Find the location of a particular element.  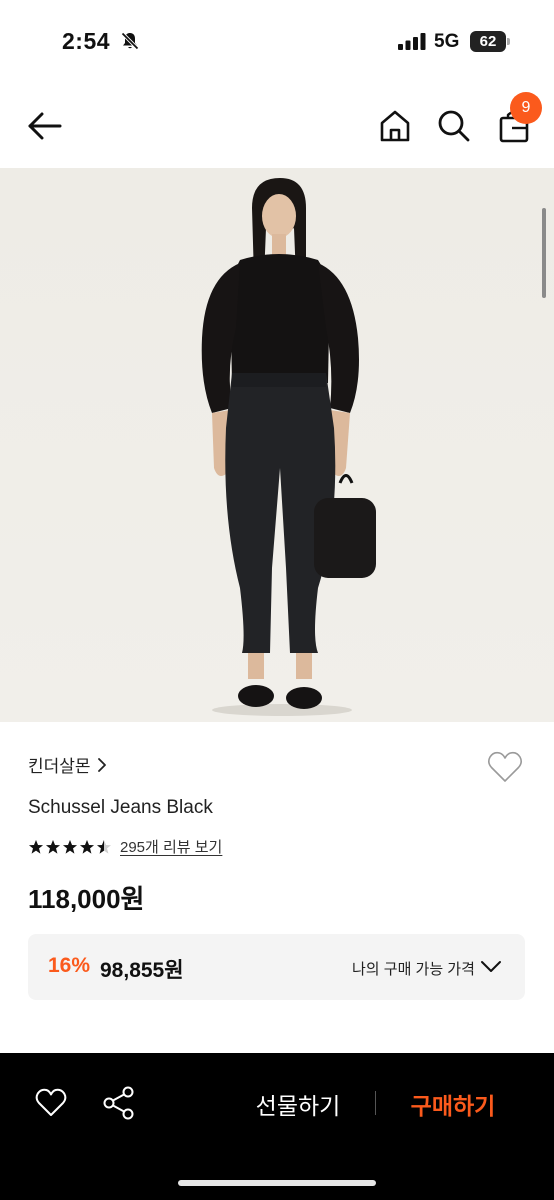

brand-name: 킨더살몬 is located at coordinates (59, 766).